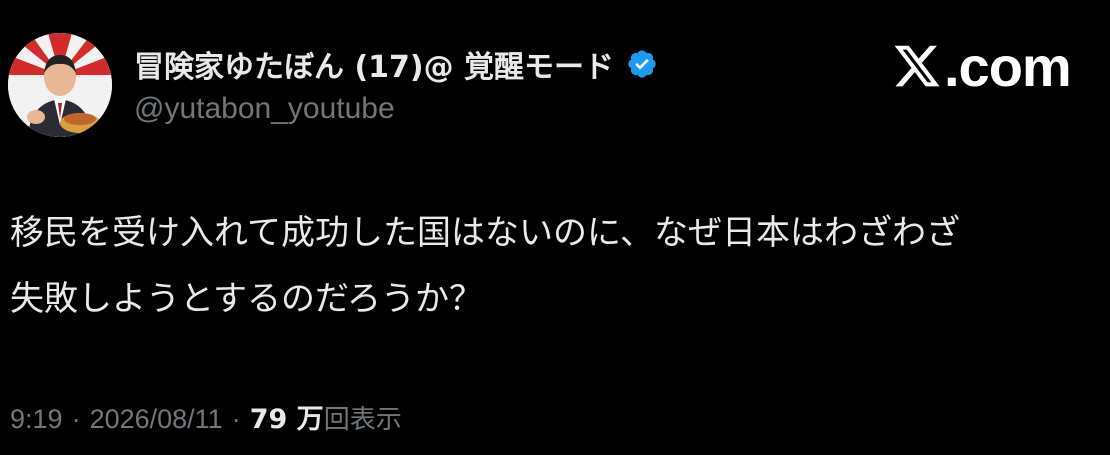 The image size is (1110, 455). What do you see at coordinates (485, 233) in the screenshot?
I see `tweet-body-line: 移民を受け入れて成功した国はないのに、なぜ日本はわざわざ` at bounding box center [485, 233].